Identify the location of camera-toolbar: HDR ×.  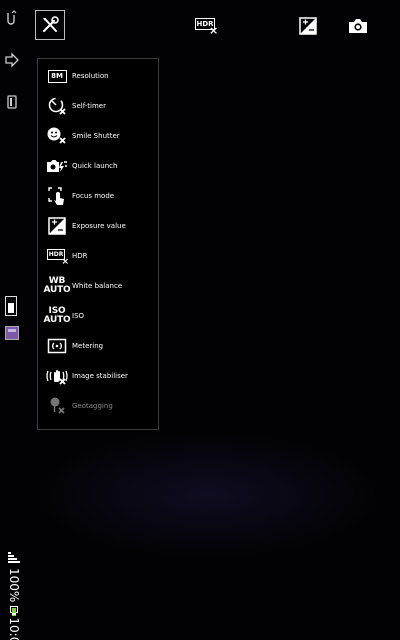
(200, 25).